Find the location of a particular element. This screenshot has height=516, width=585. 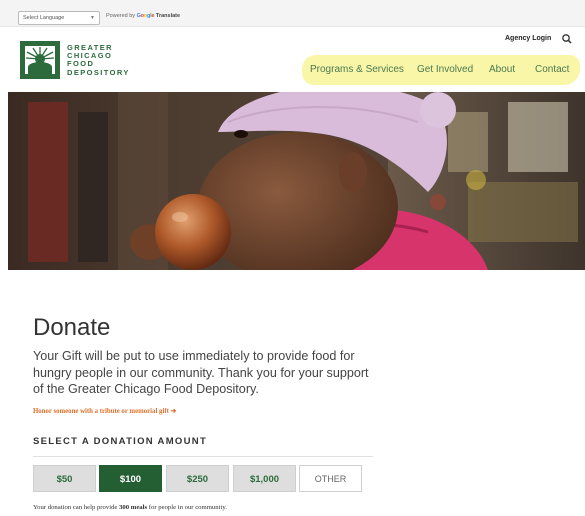

amount-button-50: $50 is located at coordinates (64, 478).